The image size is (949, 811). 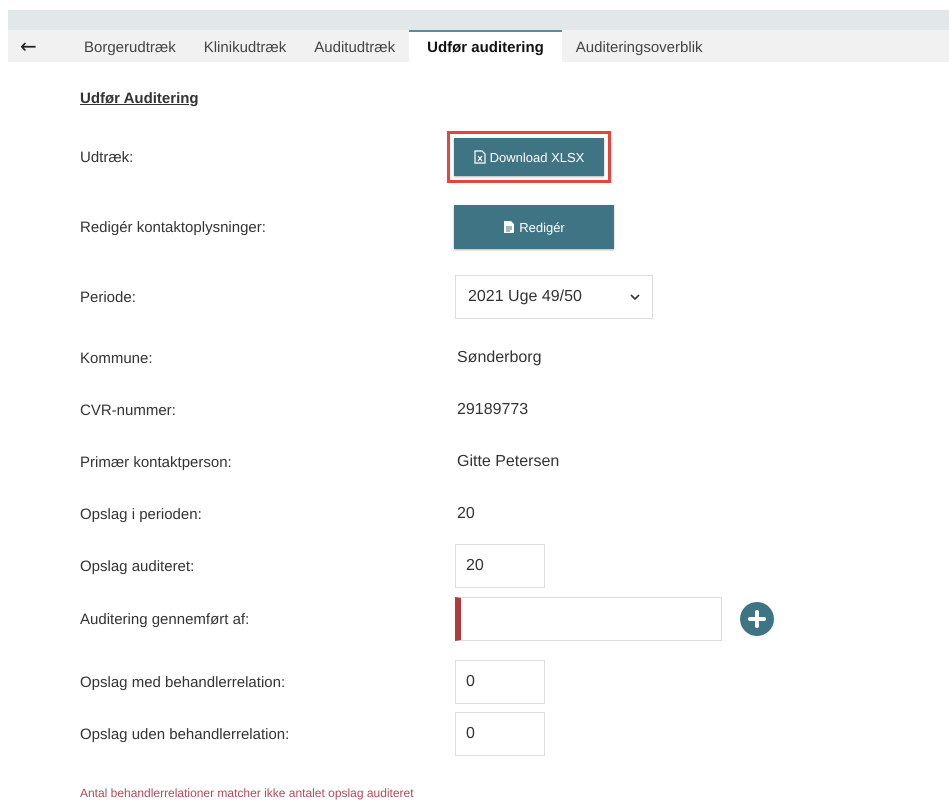 What do you see at coordinates (128, 410) in the screenshot?
I see `field-label: CVR-nummer:` at bounding box center [128, 410].